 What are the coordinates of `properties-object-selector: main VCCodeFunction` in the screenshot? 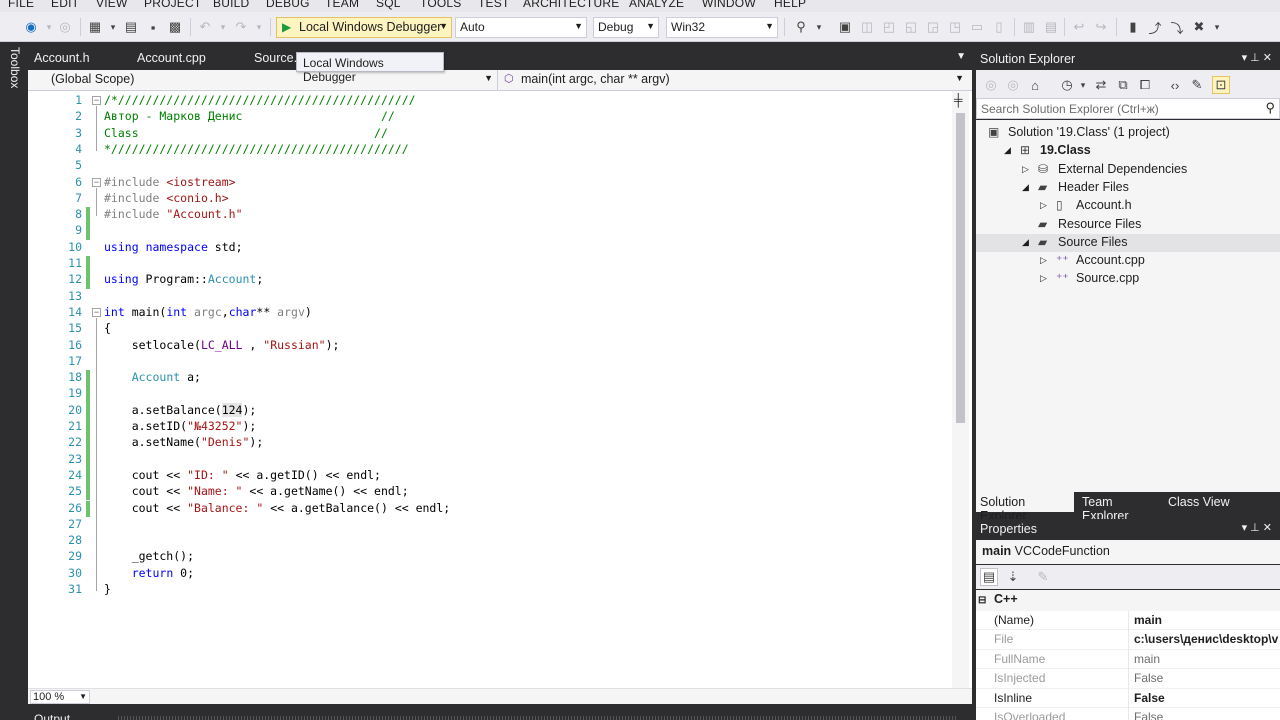 It's located at (1128, 552).